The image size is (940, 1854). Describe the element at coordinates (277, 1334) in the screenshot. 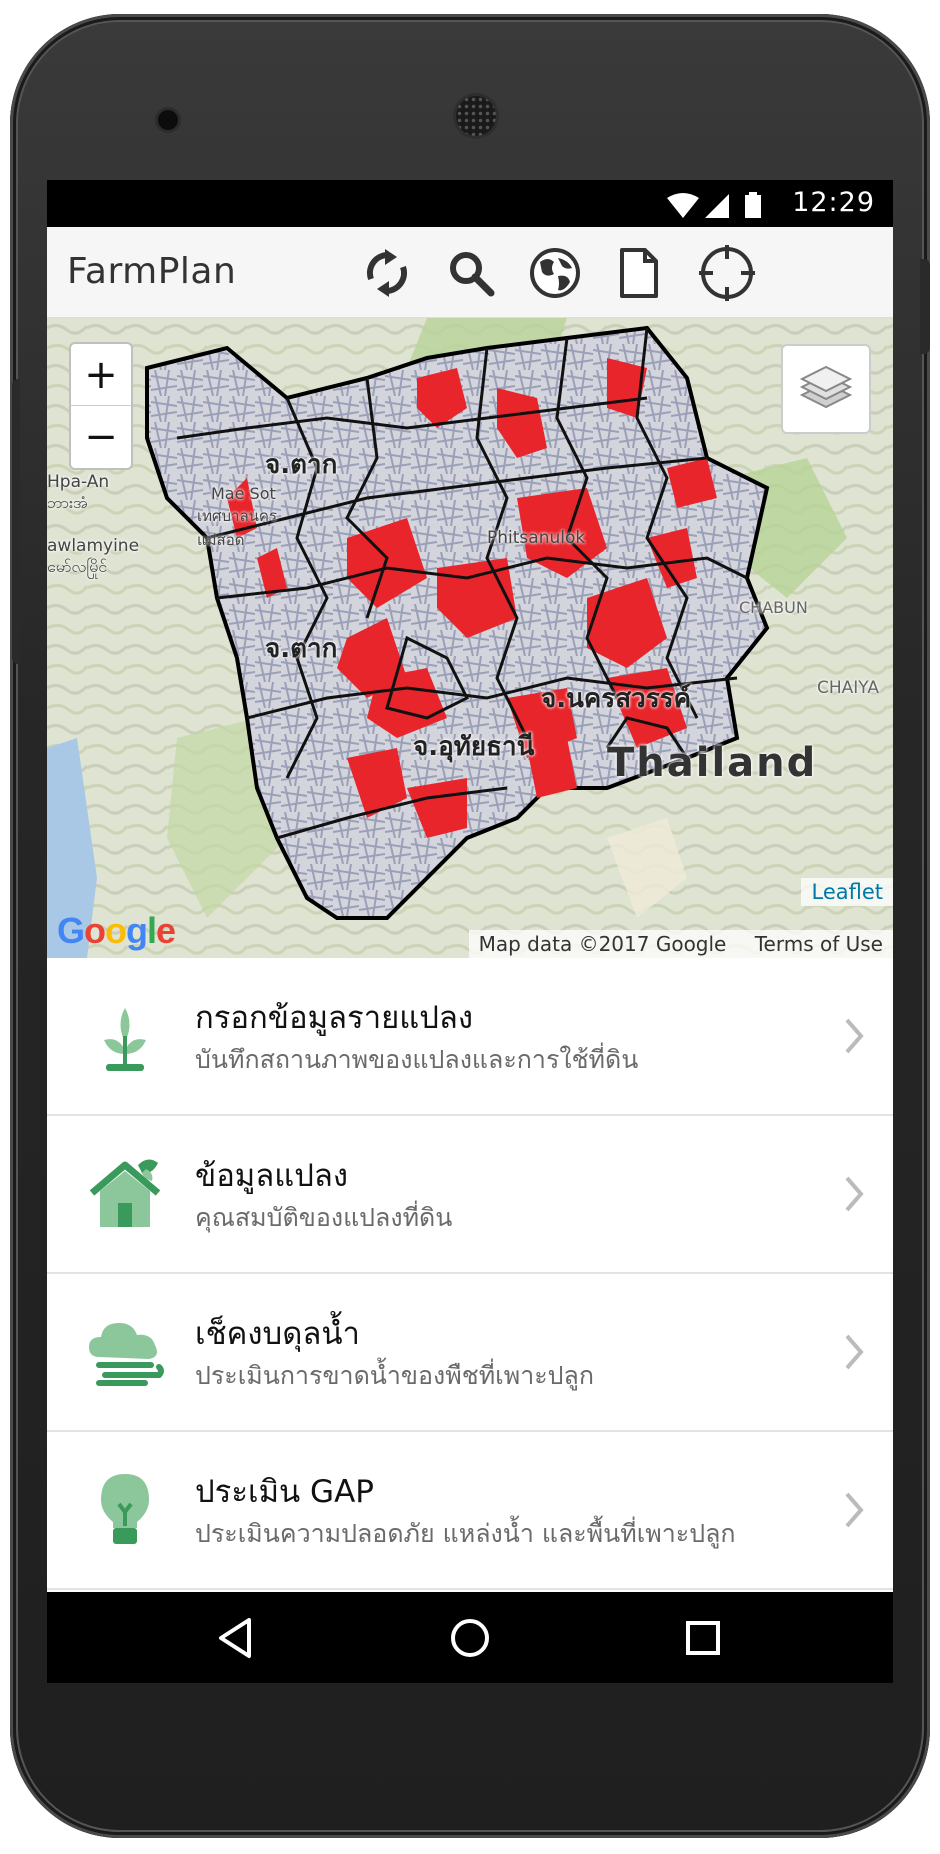

I see `menu-item-title: เช็คงบดุลน้ำ` at that location.